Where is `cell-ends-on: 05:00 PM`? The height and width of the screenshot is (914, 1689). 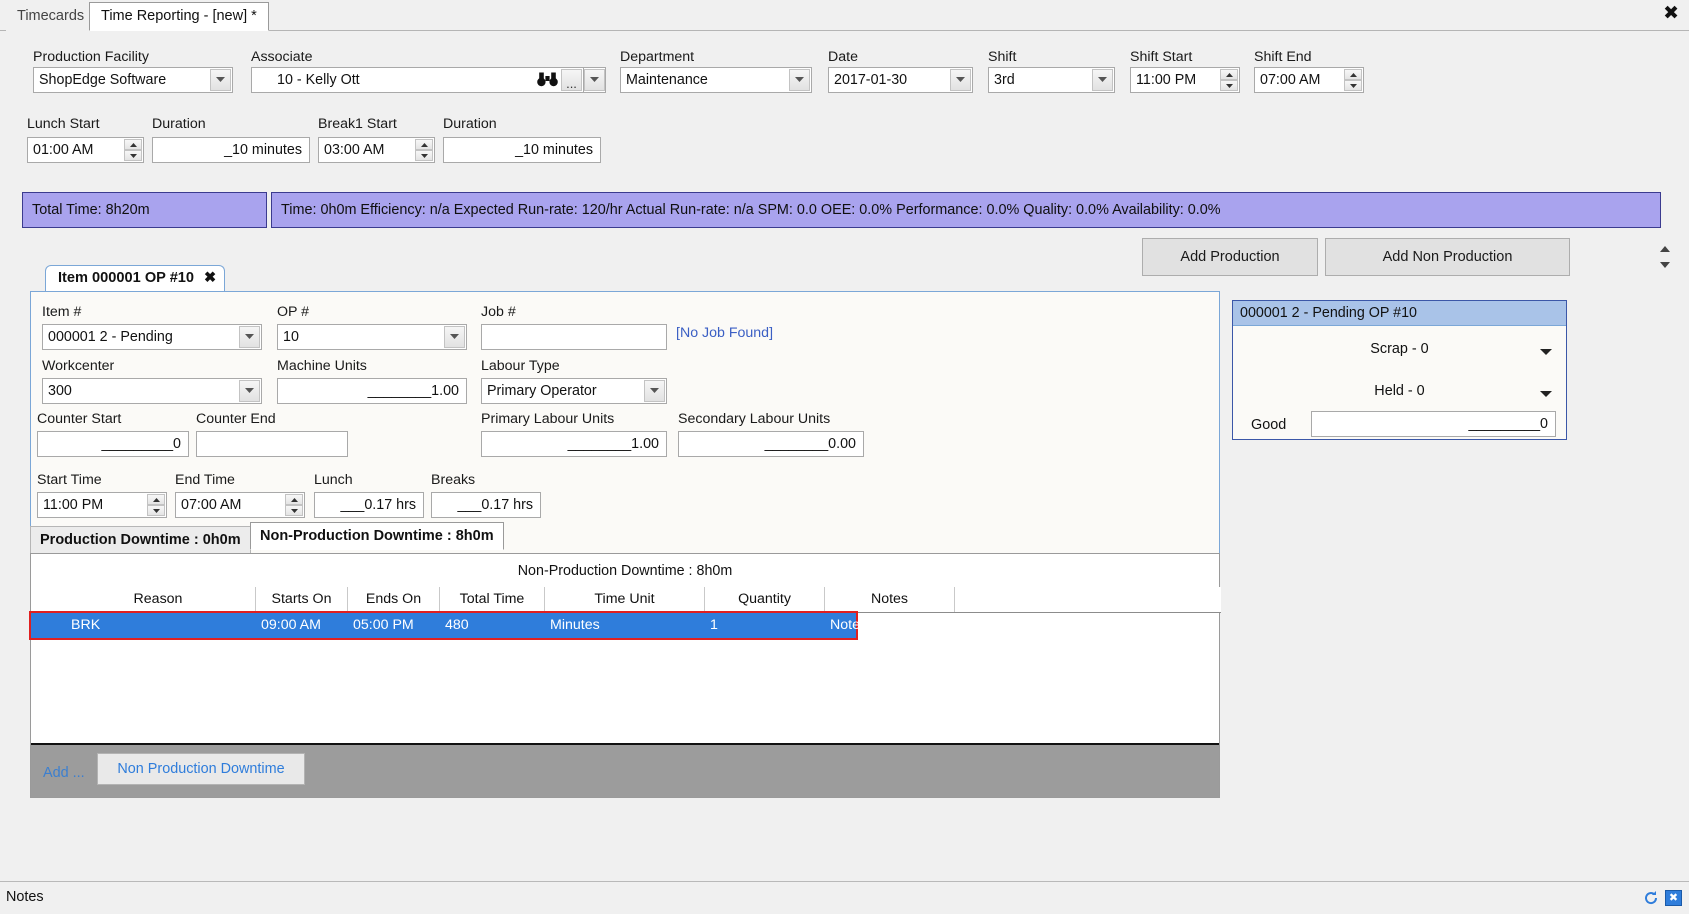 cell-ends-on: 05:00 PM is located at coordinates (394, 625).